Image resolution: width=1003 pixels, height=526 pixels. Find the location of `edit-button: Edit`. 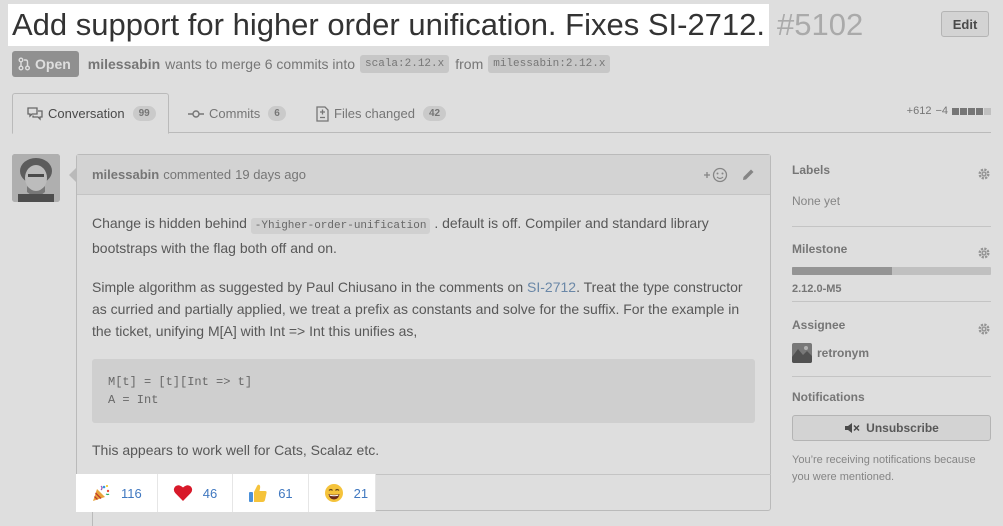

edit-button: Edit is located at coordinates (965, 24).